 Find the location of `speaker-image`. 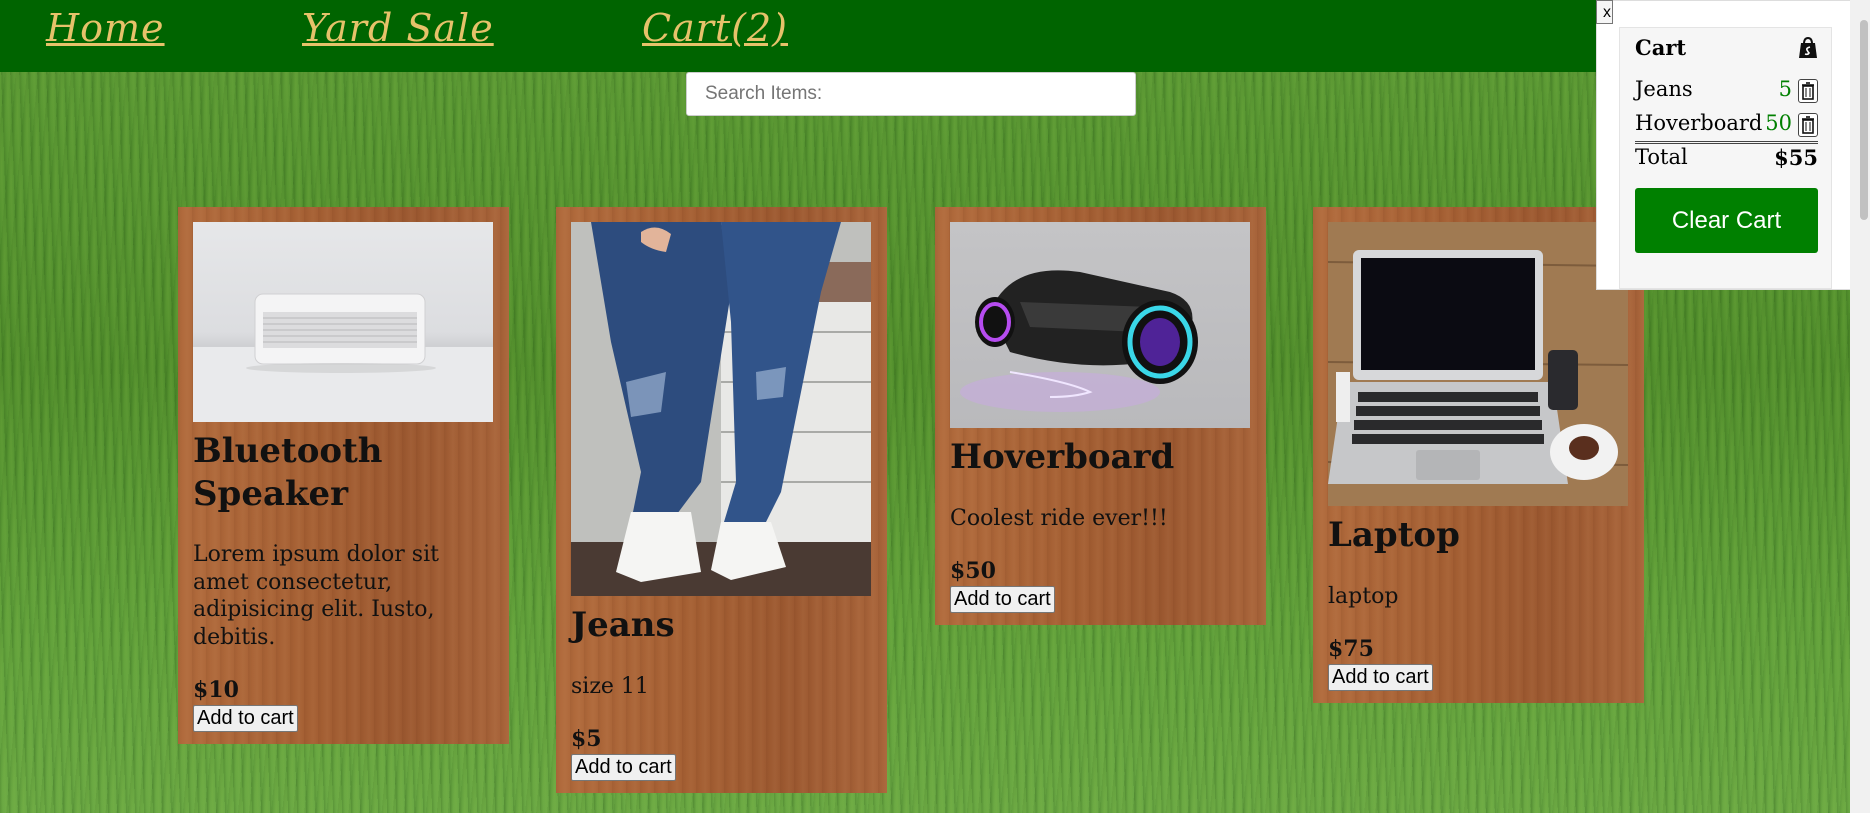

speaker-image is located at coordinates (343, 322).